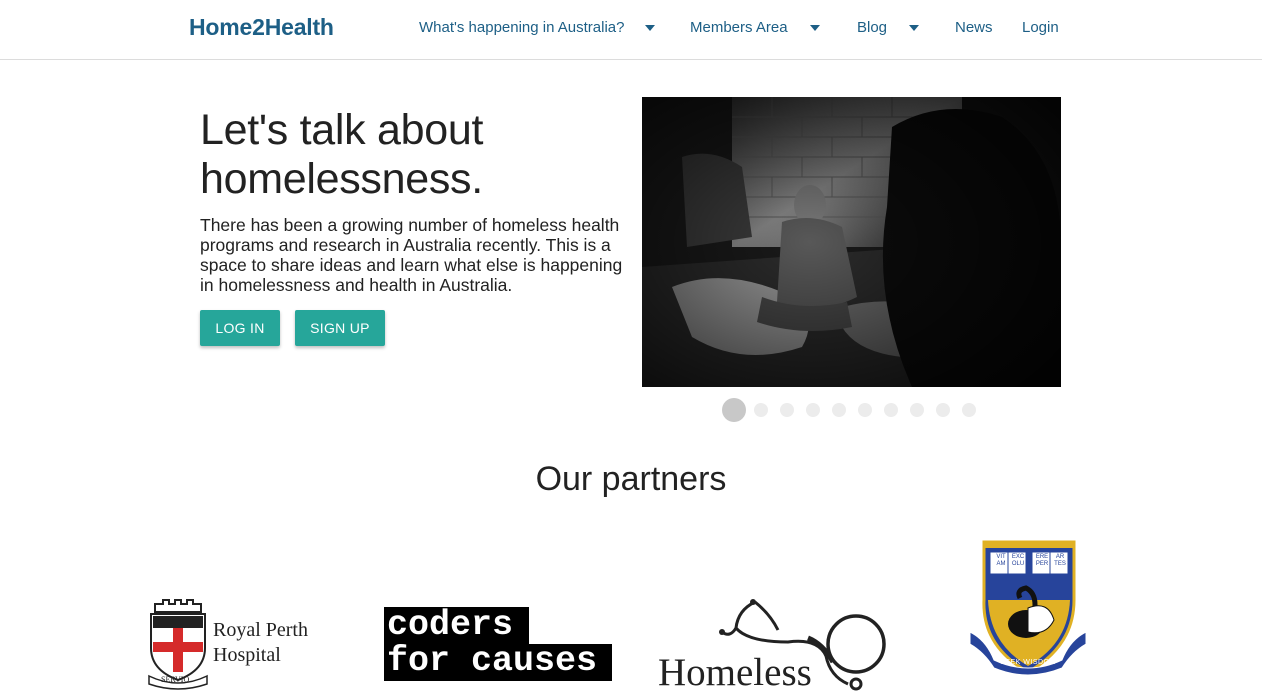 This screenshot has height=692, width=1262. Describe the element at coordinates (341, 179) in the screenshot. I see `hero-title-line2: homelessness.` at that location.